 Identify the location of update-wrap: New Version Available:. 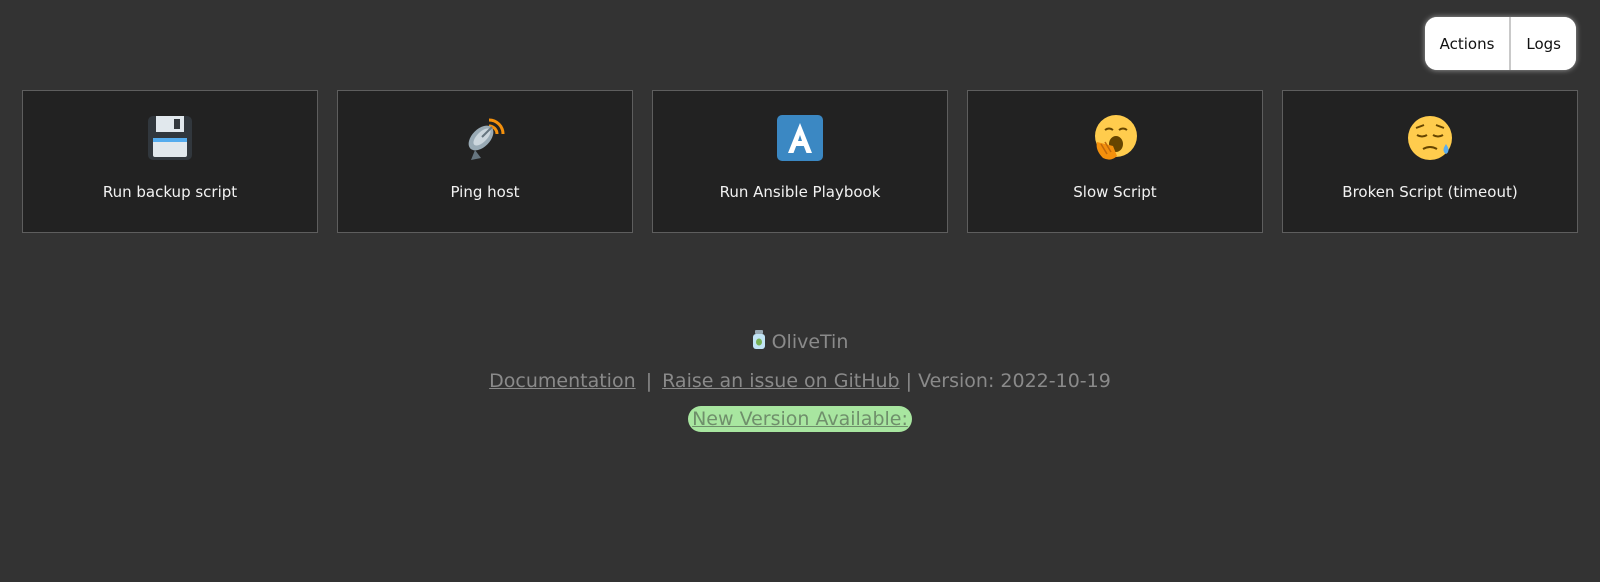
(800, 419).